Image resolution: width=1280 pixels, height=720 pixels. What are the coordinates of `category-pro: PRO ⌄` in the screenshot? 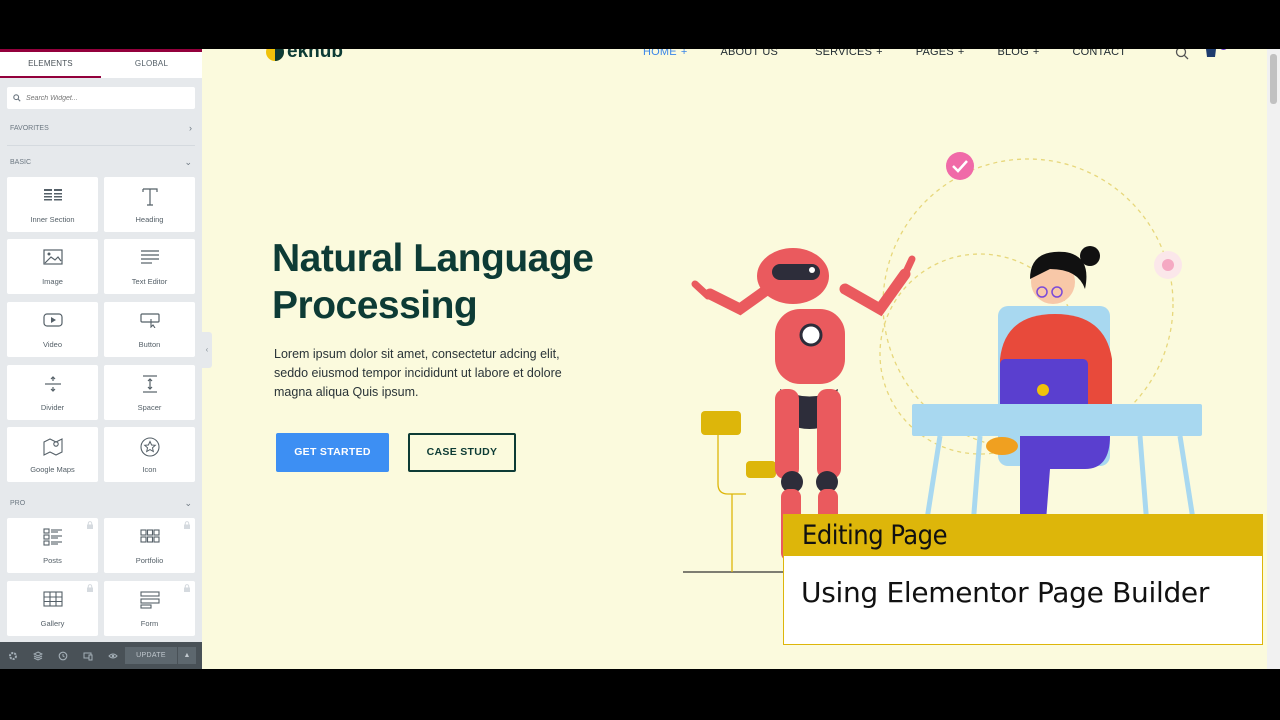 It's located at (101, 503).